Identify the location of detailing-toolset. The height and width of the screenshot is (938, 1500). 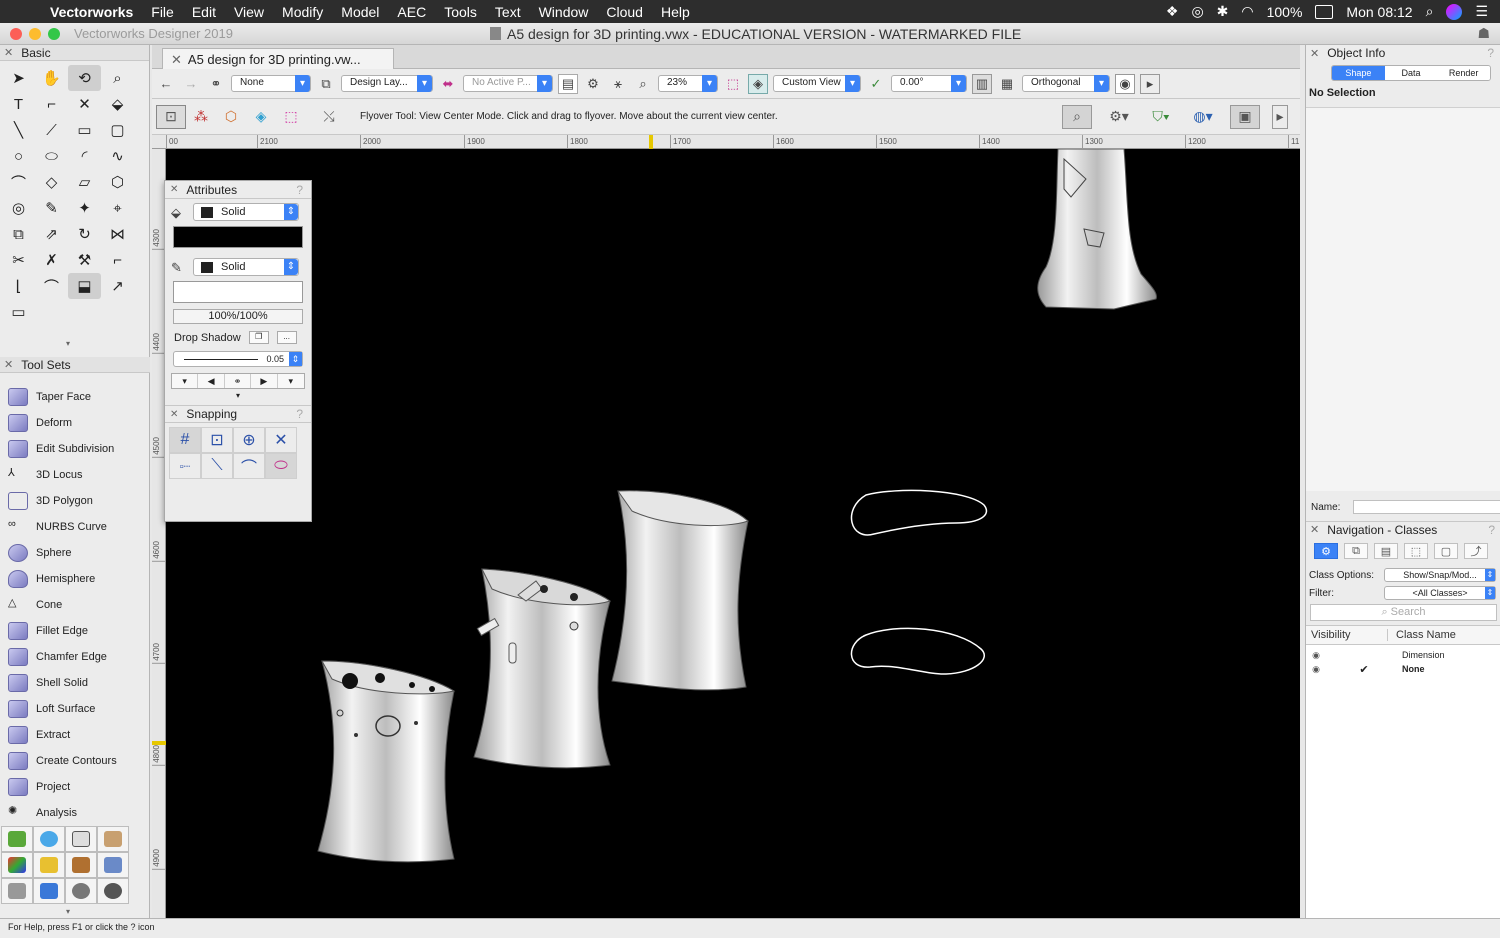
(81, 865).